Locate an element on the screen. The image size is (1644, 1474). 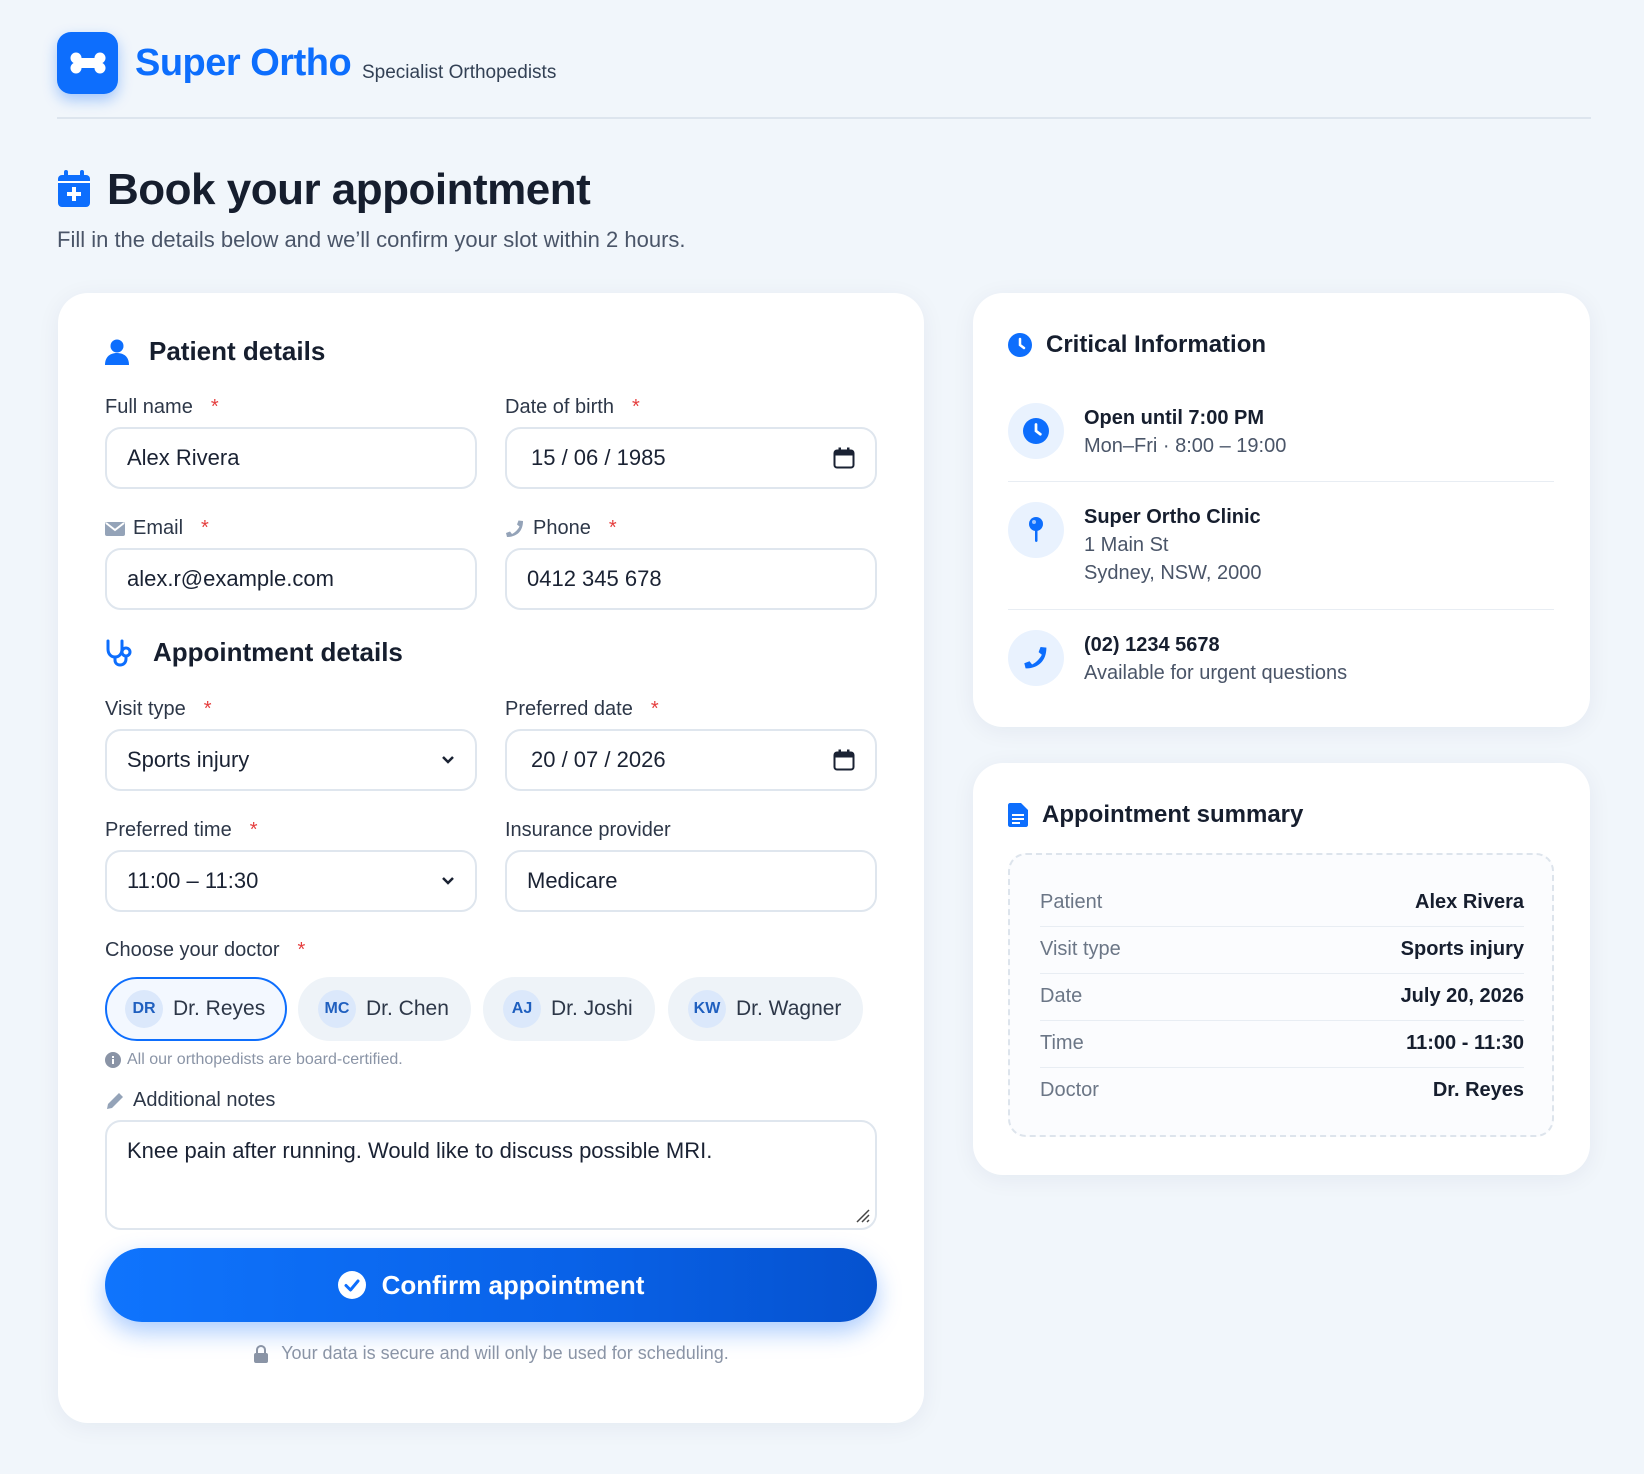
doctor-option-reyes: DR Dr. Reyes is located at coordinates (196, 1009).